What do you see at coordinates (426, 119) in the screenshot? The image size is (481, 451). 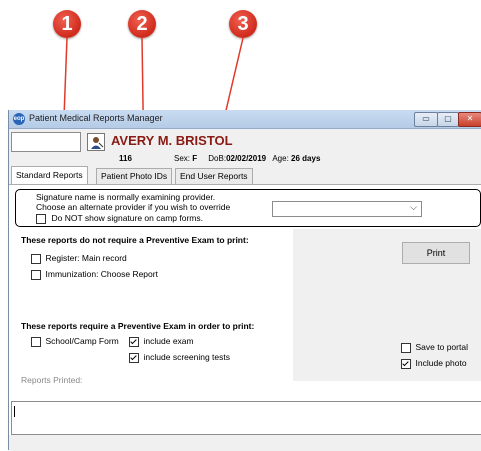 I see `minimize-button: ▭` at bounding box center [426, 119].